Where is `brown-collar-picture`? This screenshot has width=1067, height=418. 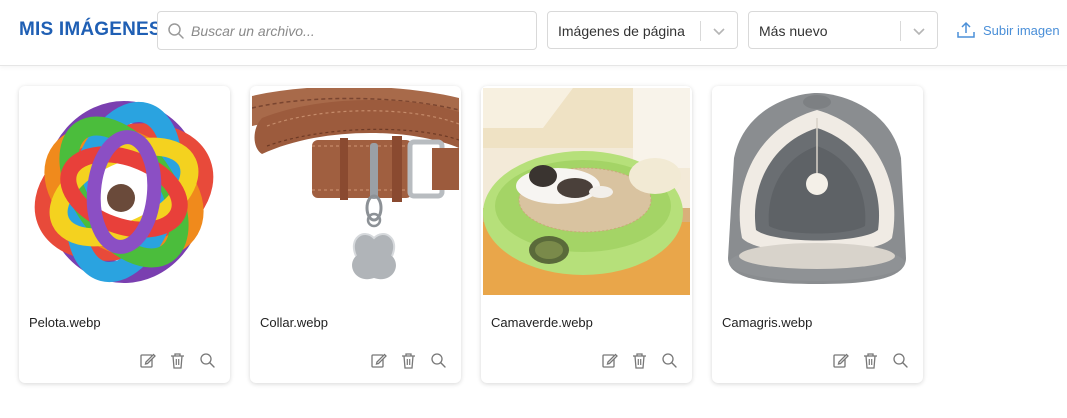
brown-collar-picture is located at coordinates (355, 191).